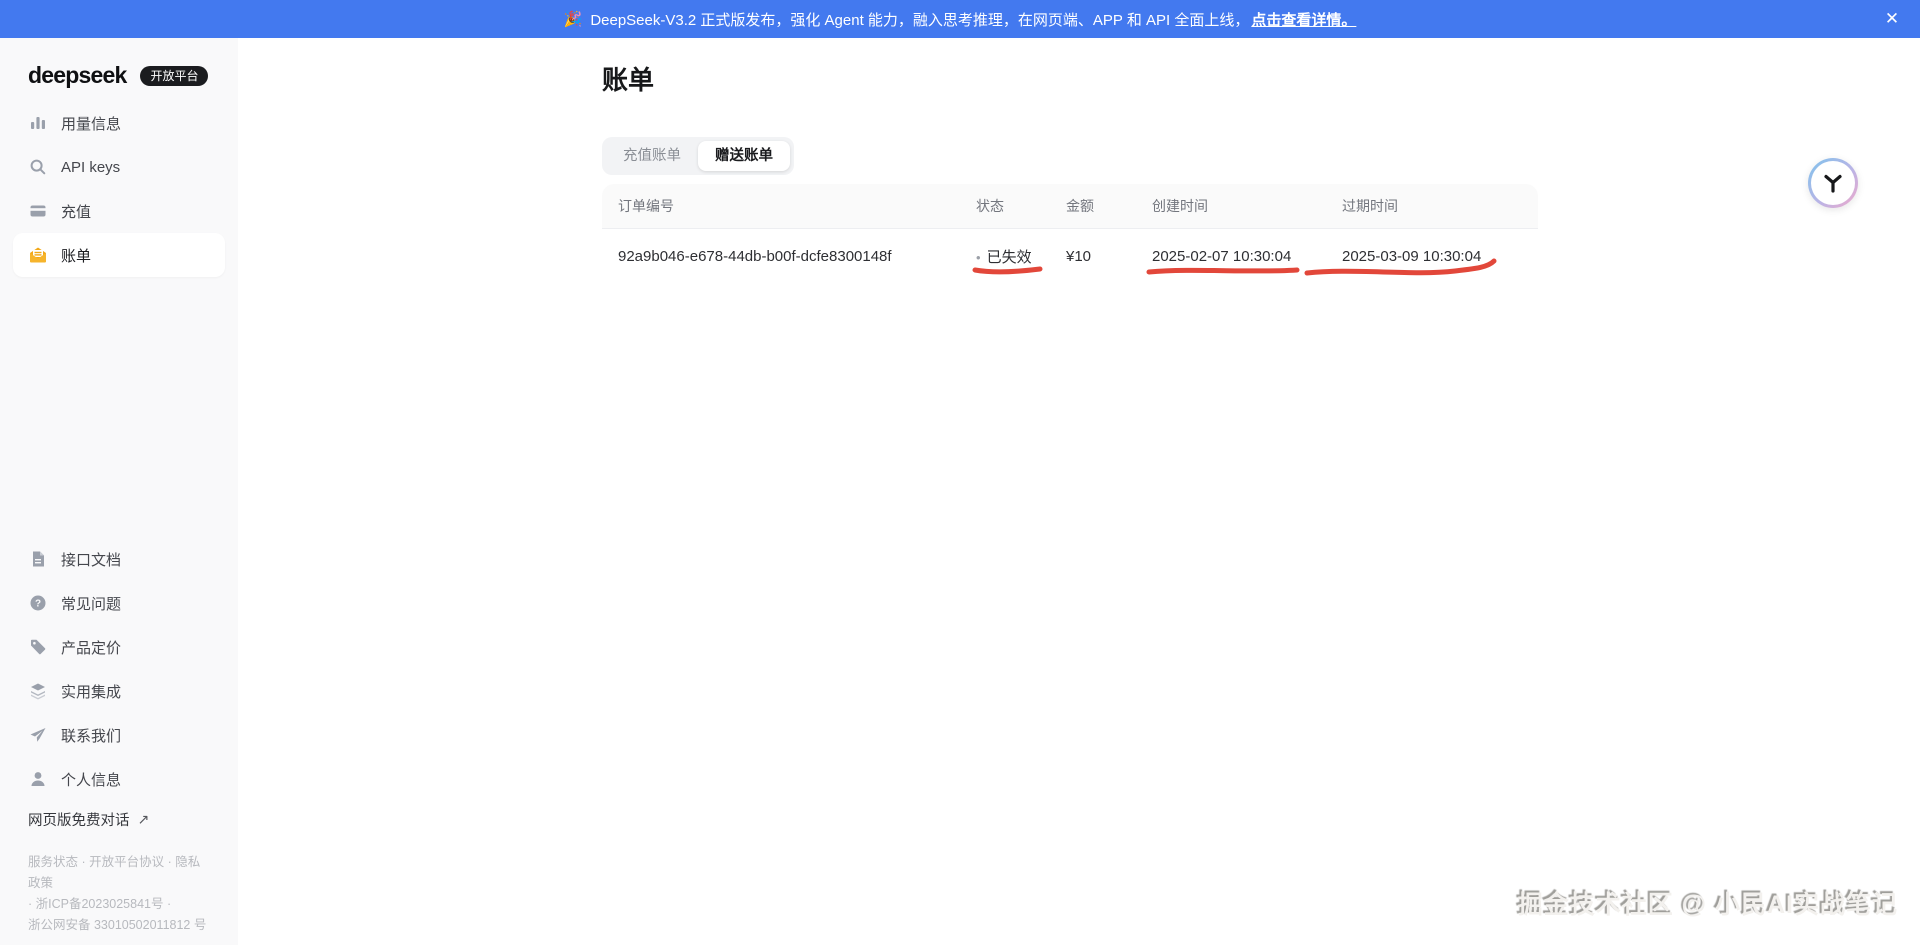  What do you see at coordinates (38, 735) in the screenshot?
I see `contact-icon` at bounding box center [38, 735].